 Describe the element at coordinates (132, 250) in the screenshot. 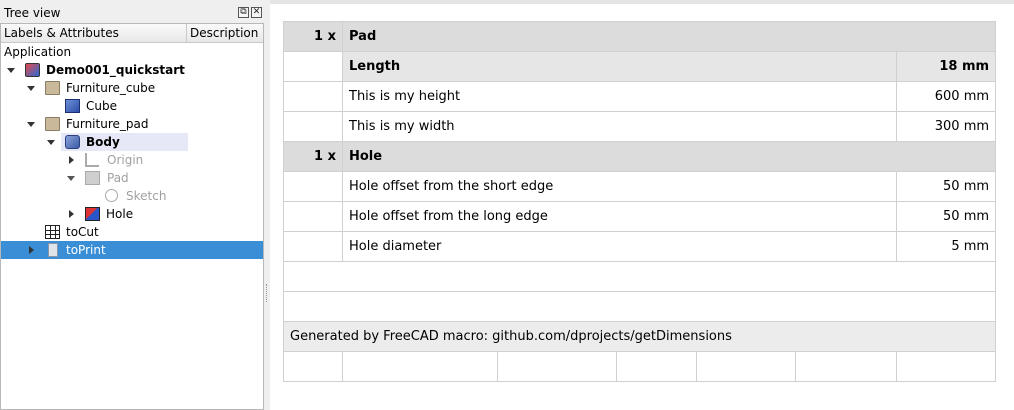

I see `tree-item-toprint: toPrint` at that location.